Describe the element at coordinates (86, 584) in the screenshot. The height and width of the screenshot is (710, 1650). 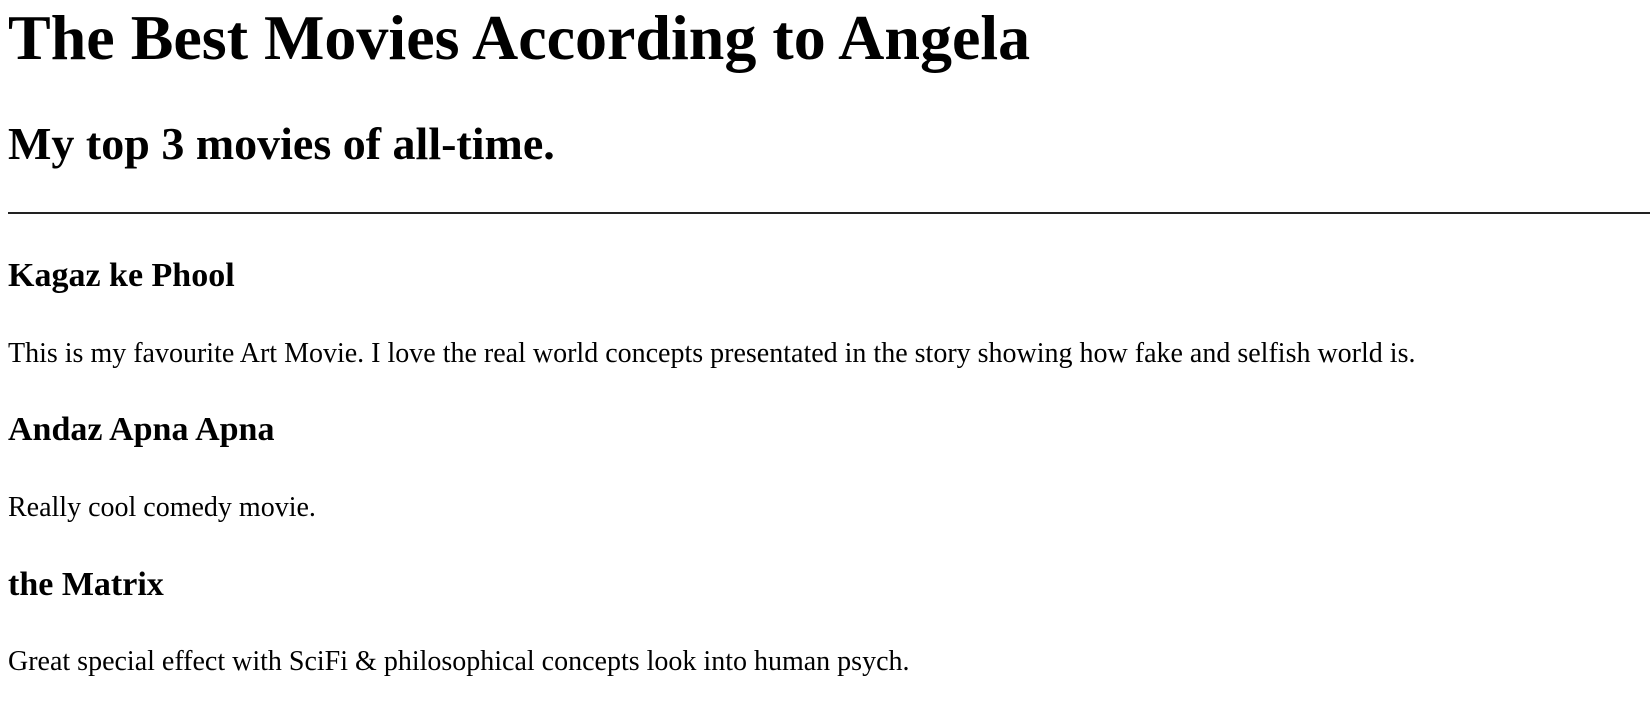
I see `movie-title-3: the Matrix` at that location.